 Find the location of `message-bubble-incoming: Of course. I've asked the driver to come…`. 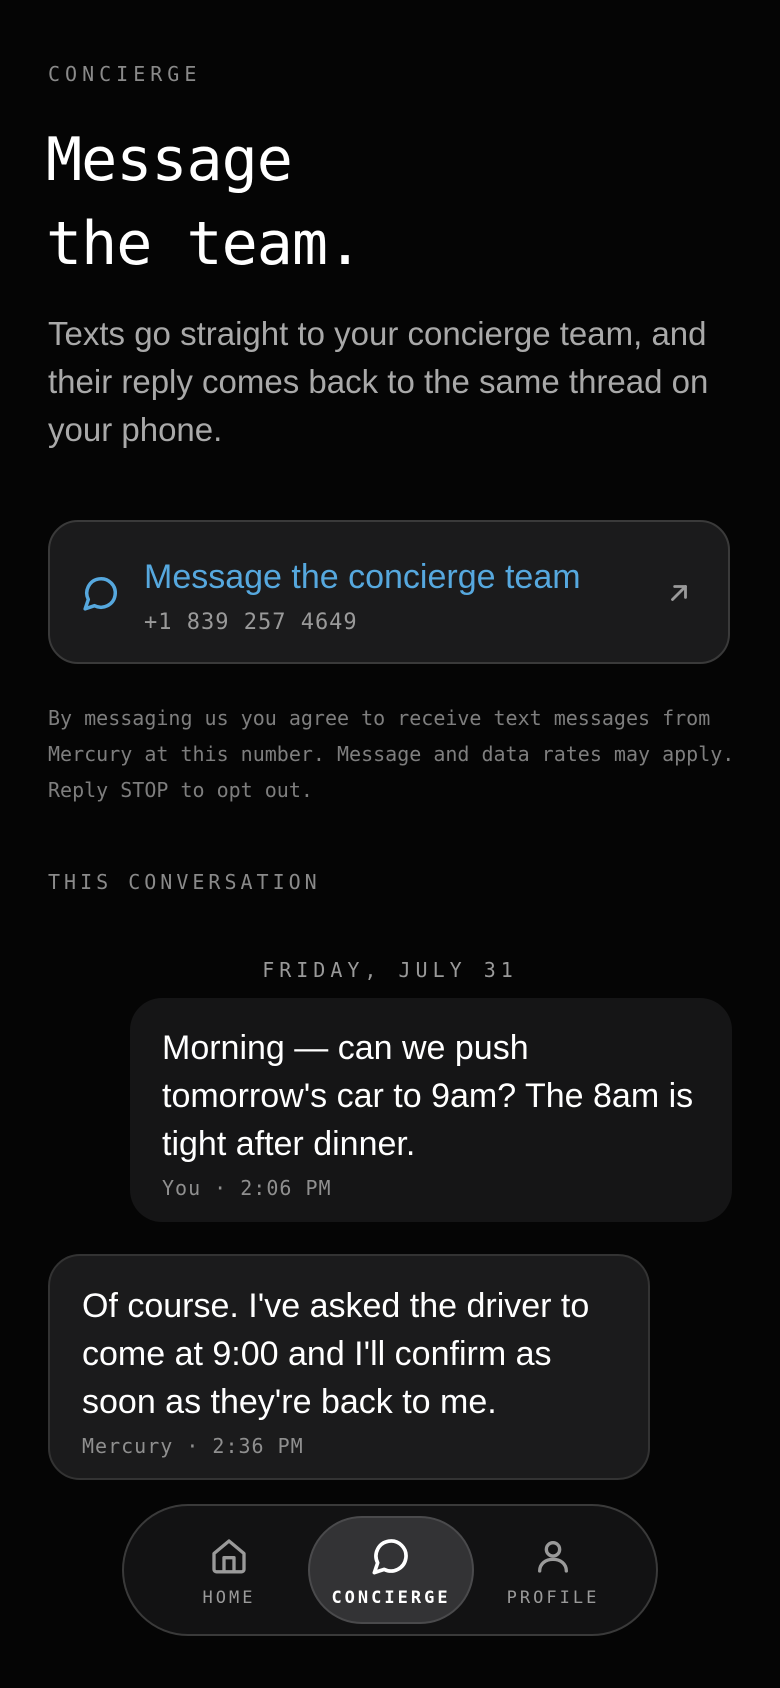

message-bubble-incoming: Of course. I've asked the driver to come… is located at coordinates (349, 1367).